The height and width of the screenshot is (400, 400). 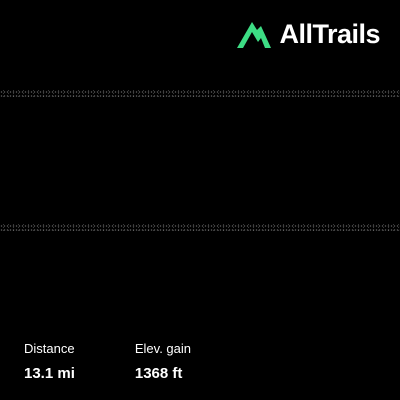 What do you see at coordinates (200, 228) in the screenshot?
I see `map-edge-noise-bottom` at bounding box center [200, 228].